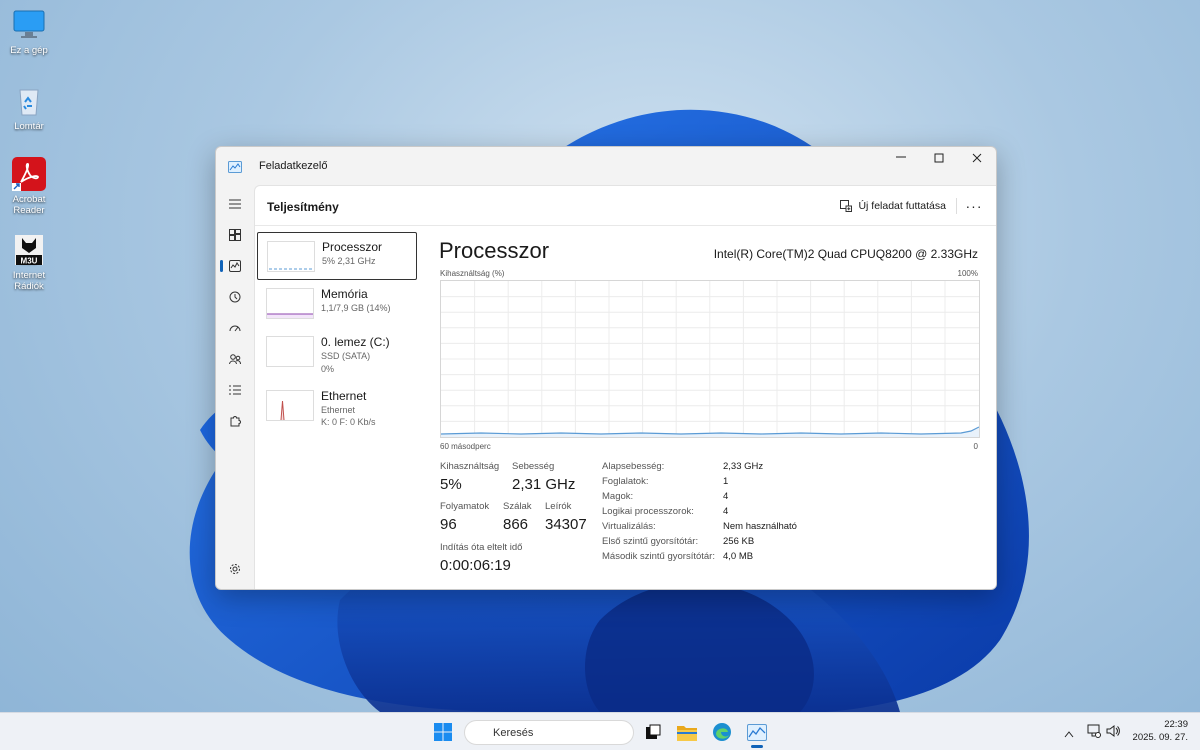 The width and height of the screenshot is (1200, 750). What do you see at coordinates (235, 569) in the screenshot?
I see `settings-button` at bounding box center [235, 569].